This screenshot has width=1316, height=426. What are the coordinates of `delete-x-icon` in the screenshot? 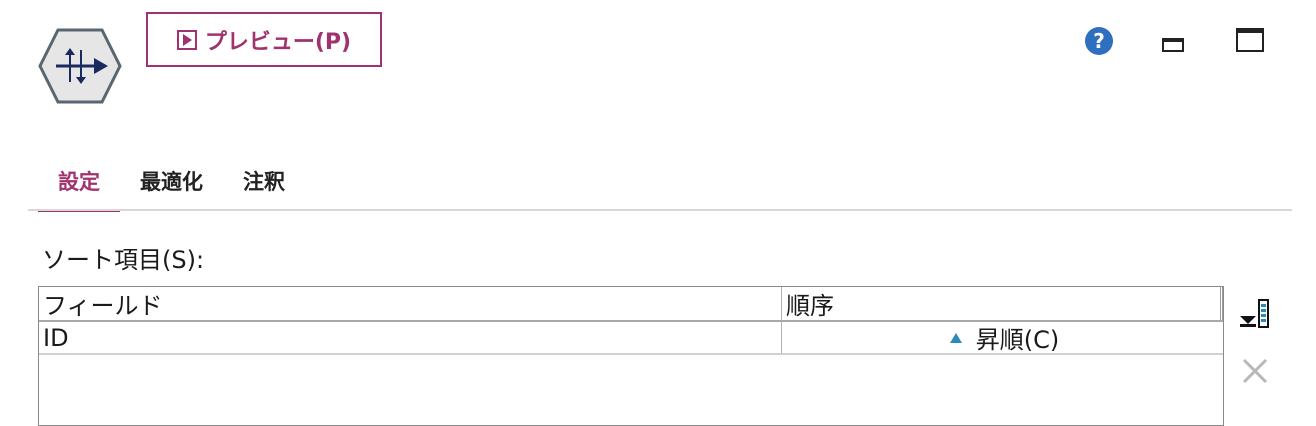 It's located at (1255, 371).